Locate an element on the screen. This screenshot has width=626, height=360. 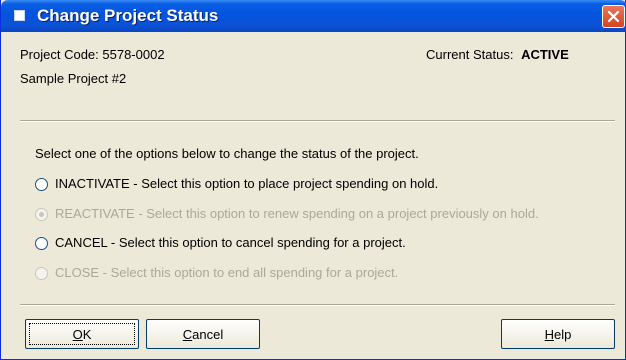
window-menu-icon is located at coordinates (19, 15).